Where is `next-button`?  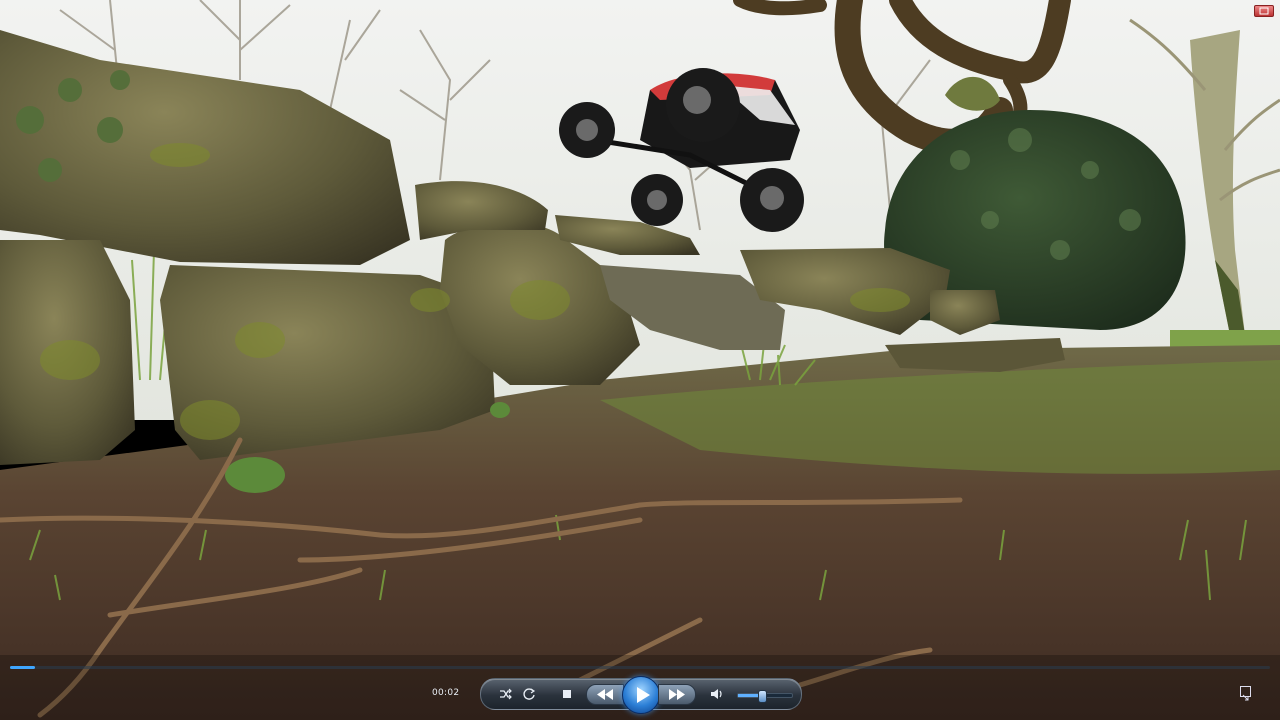
next-button is located at coordinates (677, 694).